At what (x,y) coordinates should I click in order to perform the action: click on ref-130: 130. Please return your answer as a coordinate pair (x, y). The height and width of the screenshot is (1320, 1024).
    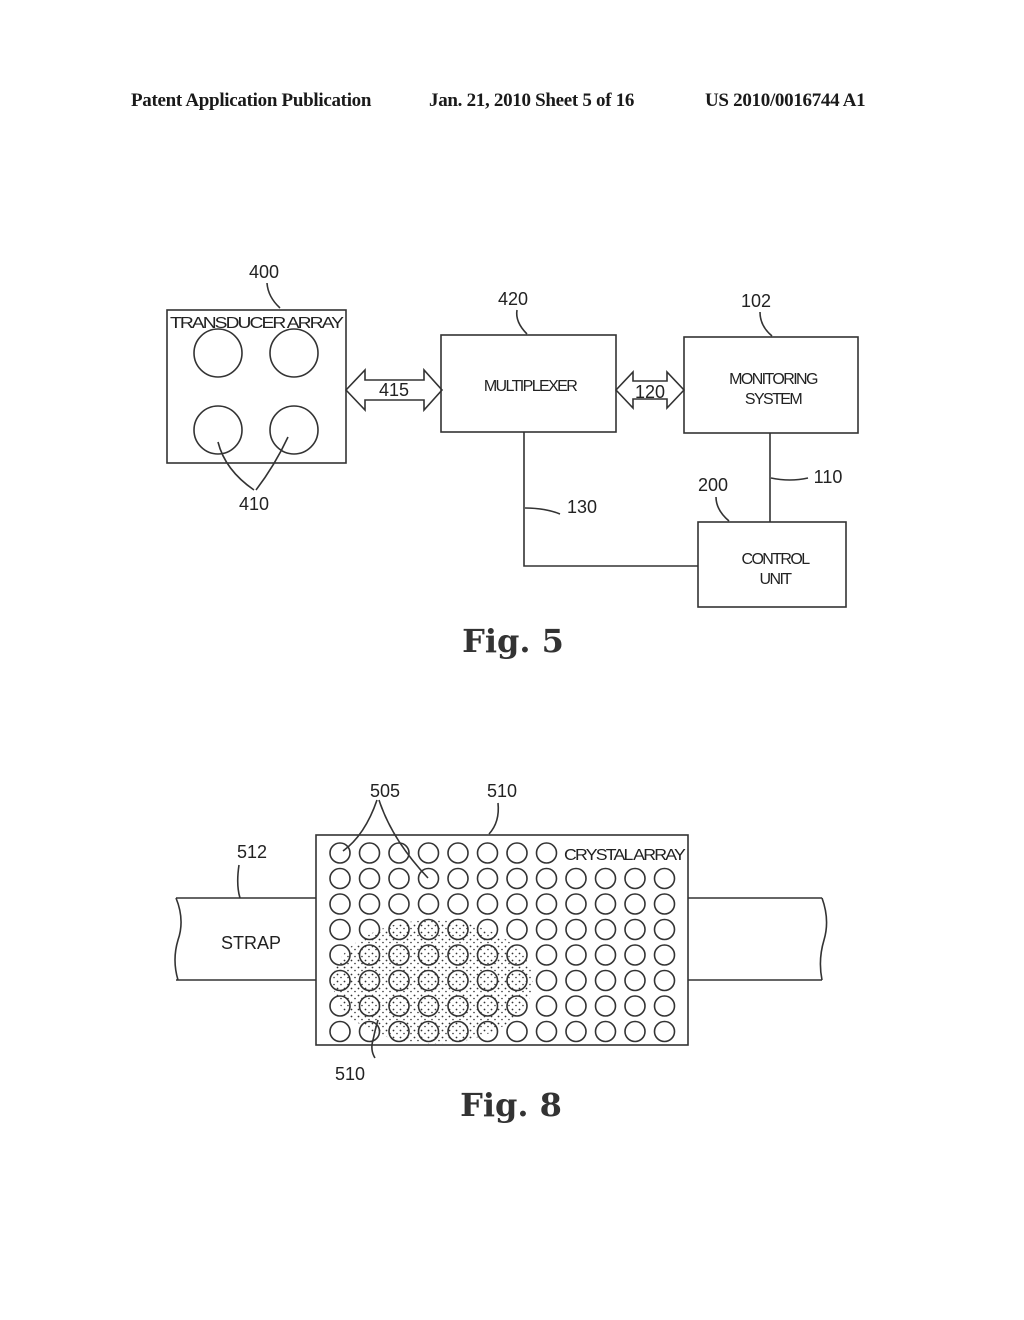
    Looking at the image, I should click on (582, 507).